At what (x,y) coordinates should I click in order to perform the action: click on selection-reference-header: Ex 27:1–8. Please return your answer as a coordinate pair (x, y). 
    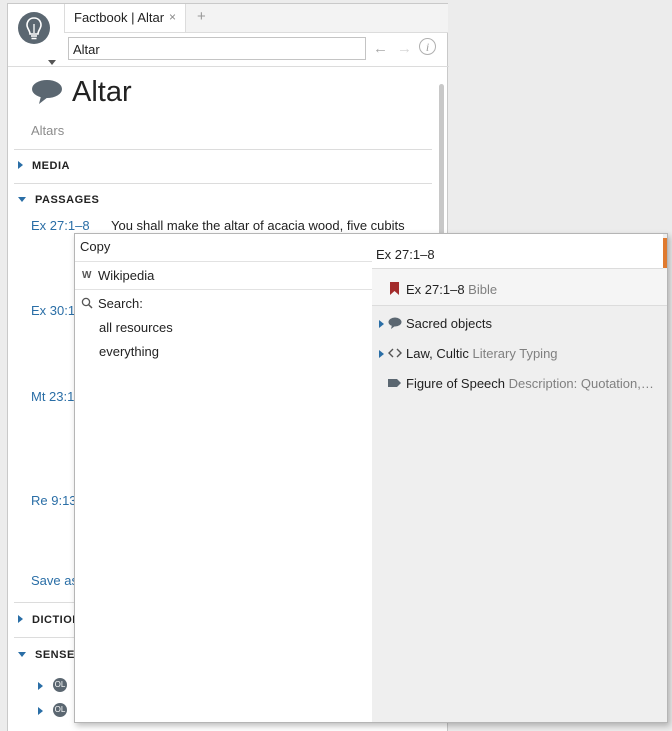
    Looking at the image, I should click on (517, 251).